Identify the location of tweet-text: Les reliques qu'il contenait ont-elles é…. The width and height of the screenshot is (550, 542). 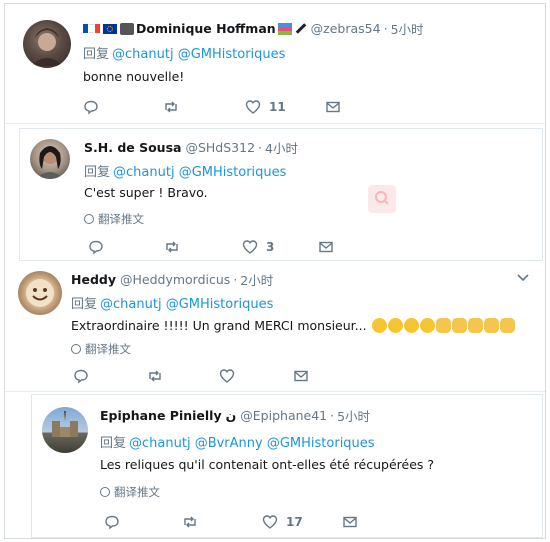
(267, 464).